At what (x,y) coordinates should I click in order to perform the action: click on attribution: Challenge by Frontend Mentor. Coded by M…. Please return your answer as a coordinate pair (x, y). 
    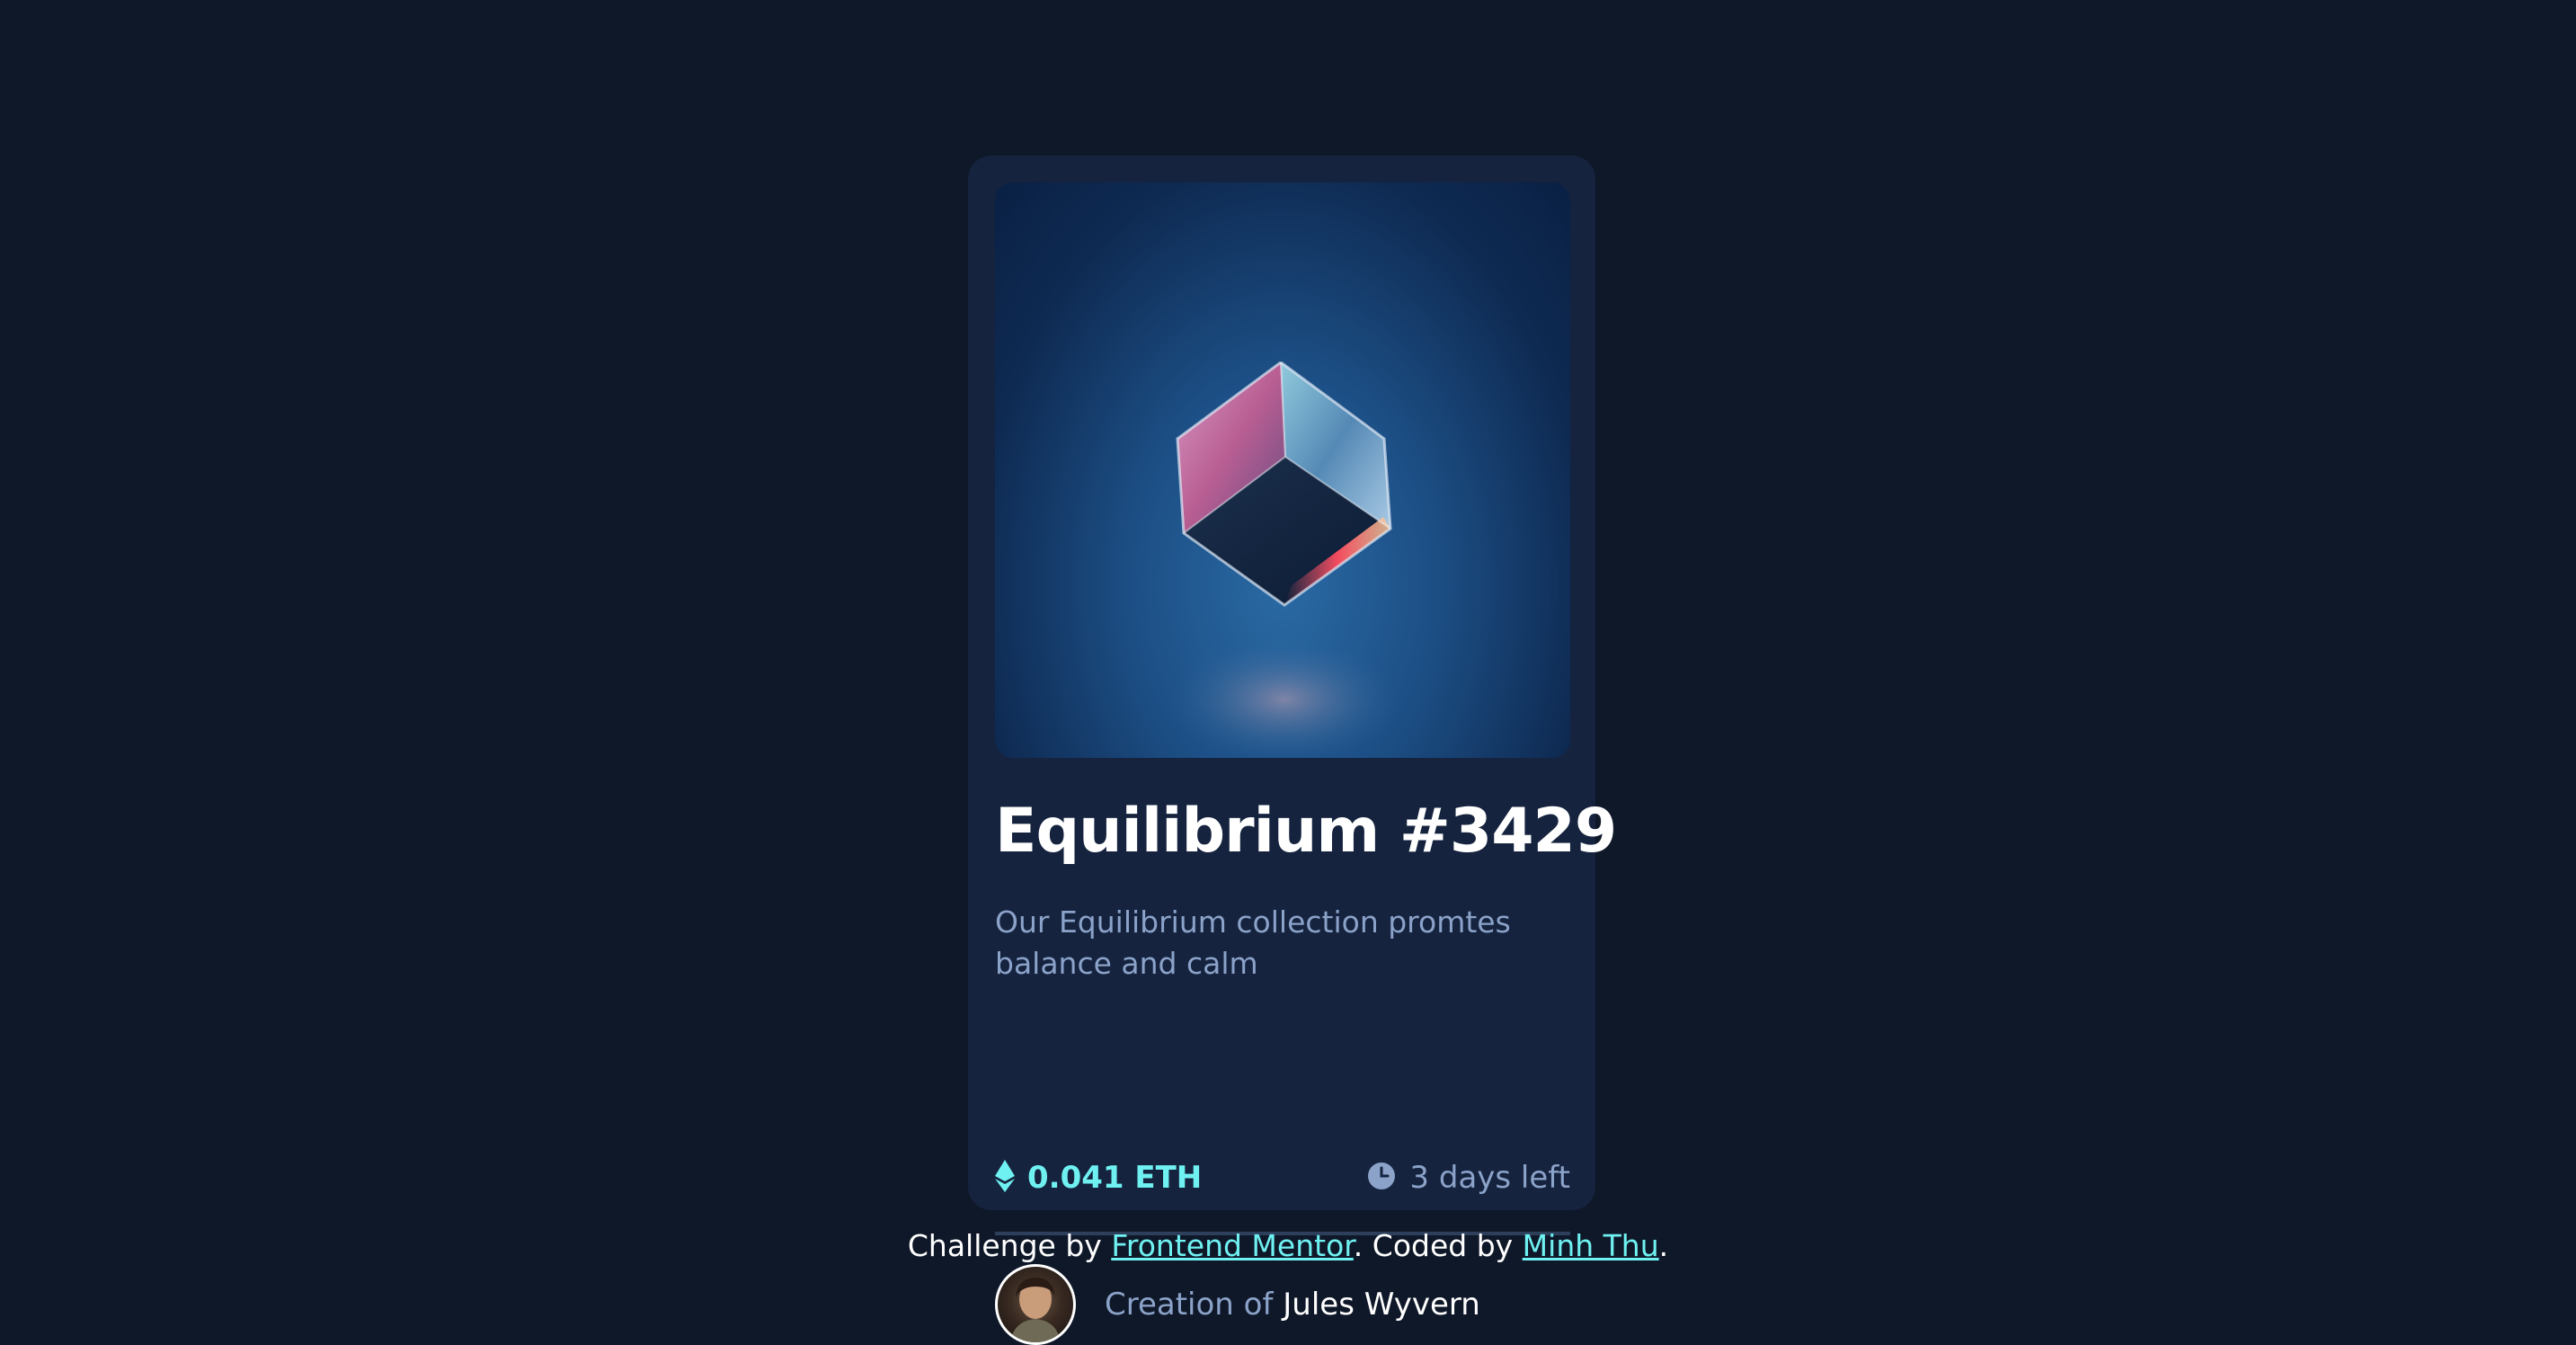
    Looking at the image, I should click on (1288, 1245).